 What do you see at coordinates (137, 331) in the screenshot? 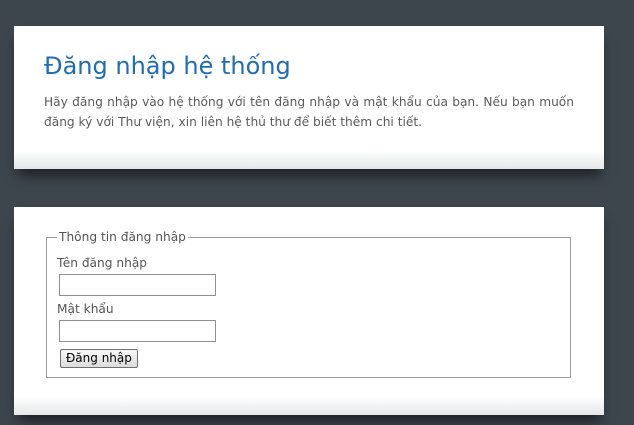
I see `password-input` at bounding box center [137, 331].